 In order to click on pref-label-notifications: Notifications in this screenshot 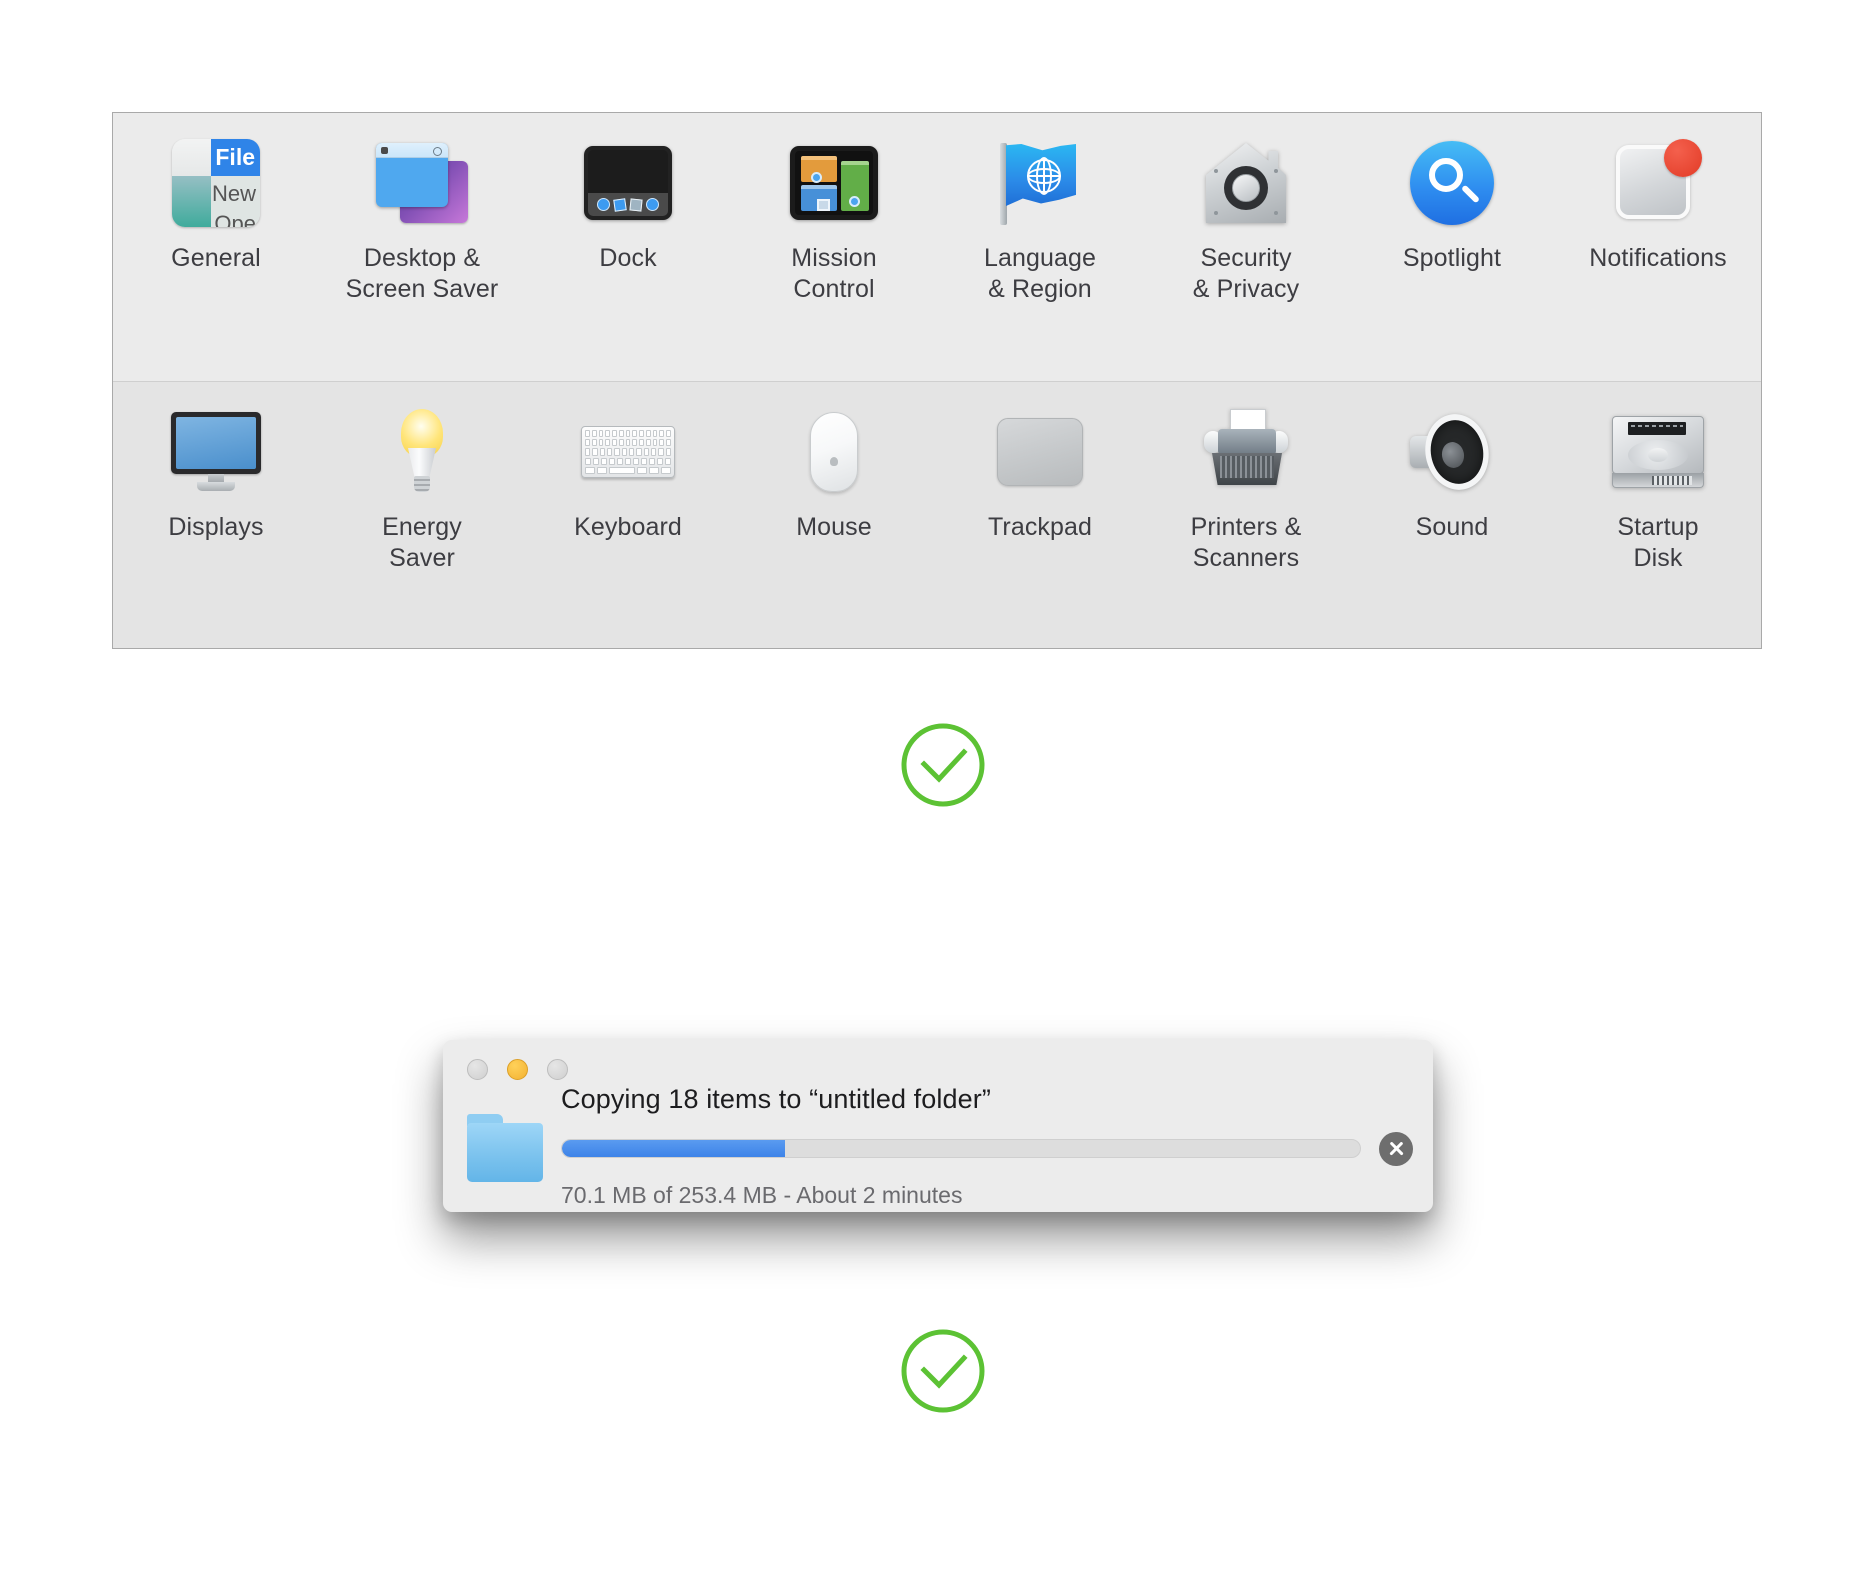, I will do `click(1658, 258)`.